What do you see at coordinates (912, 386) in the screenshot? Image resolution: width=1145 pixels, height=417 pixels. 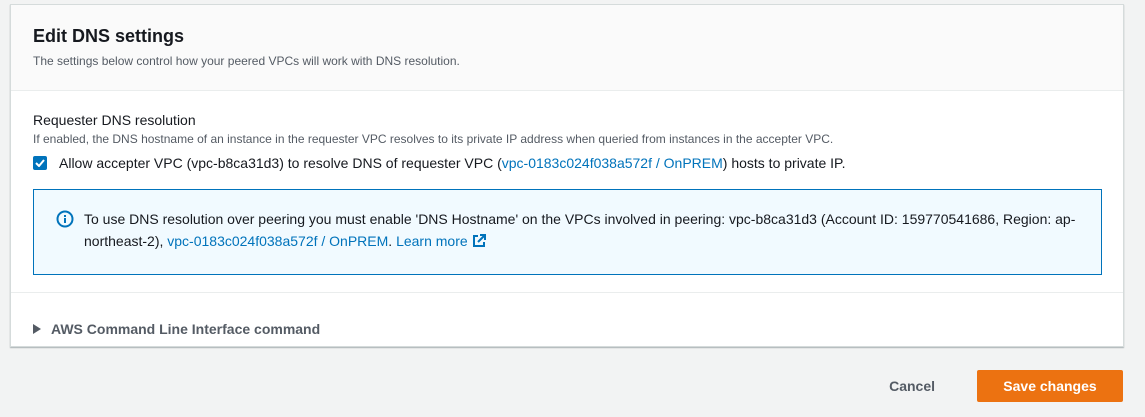 I see `cancel-button: Cancel` at bounding box center [912, 386].